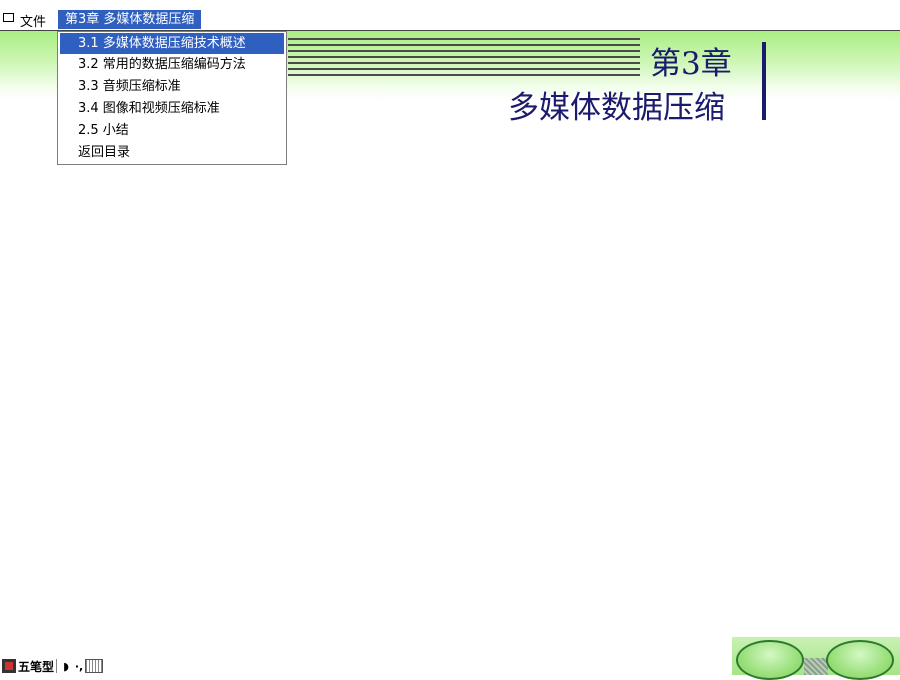  I want to click on menu-item-3-2: 3.2 常用的数据压缩编码方法, so click(172, 65).